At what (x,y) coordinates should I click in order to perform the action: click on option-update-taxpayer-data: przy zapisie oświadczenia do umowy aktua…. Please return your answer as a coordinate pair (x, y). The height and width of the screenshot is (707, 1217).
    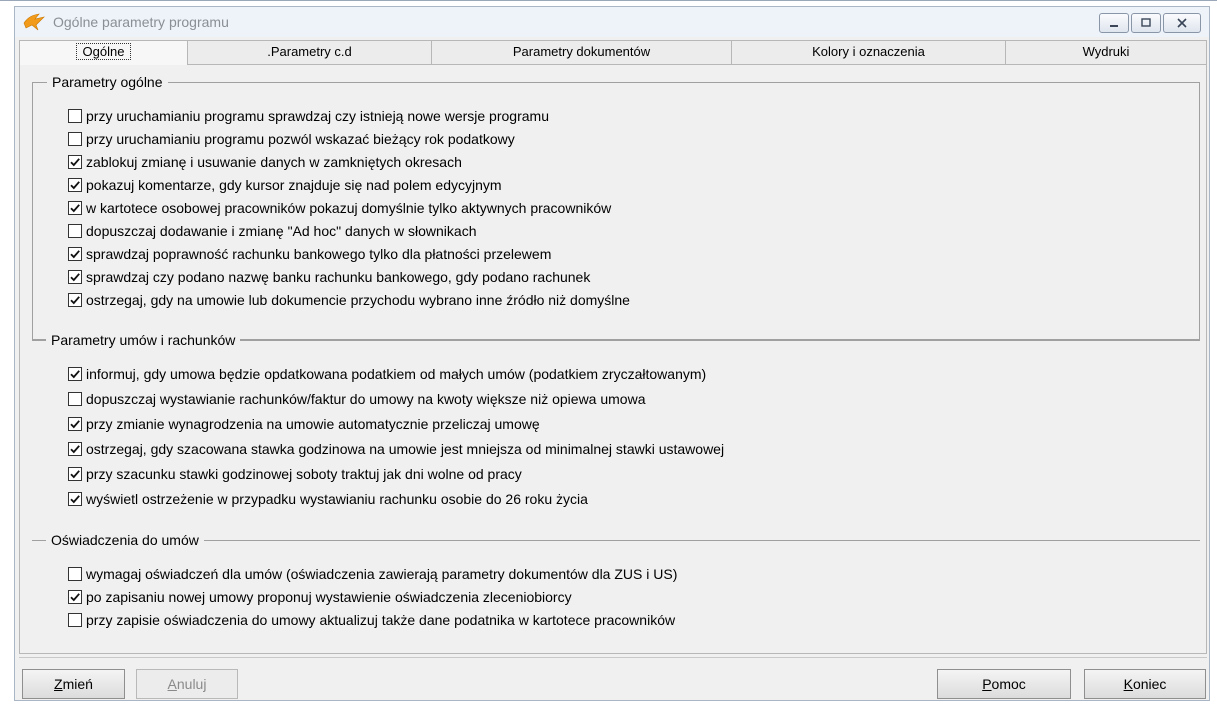
    Looking at the image, I should click on (371, 620).